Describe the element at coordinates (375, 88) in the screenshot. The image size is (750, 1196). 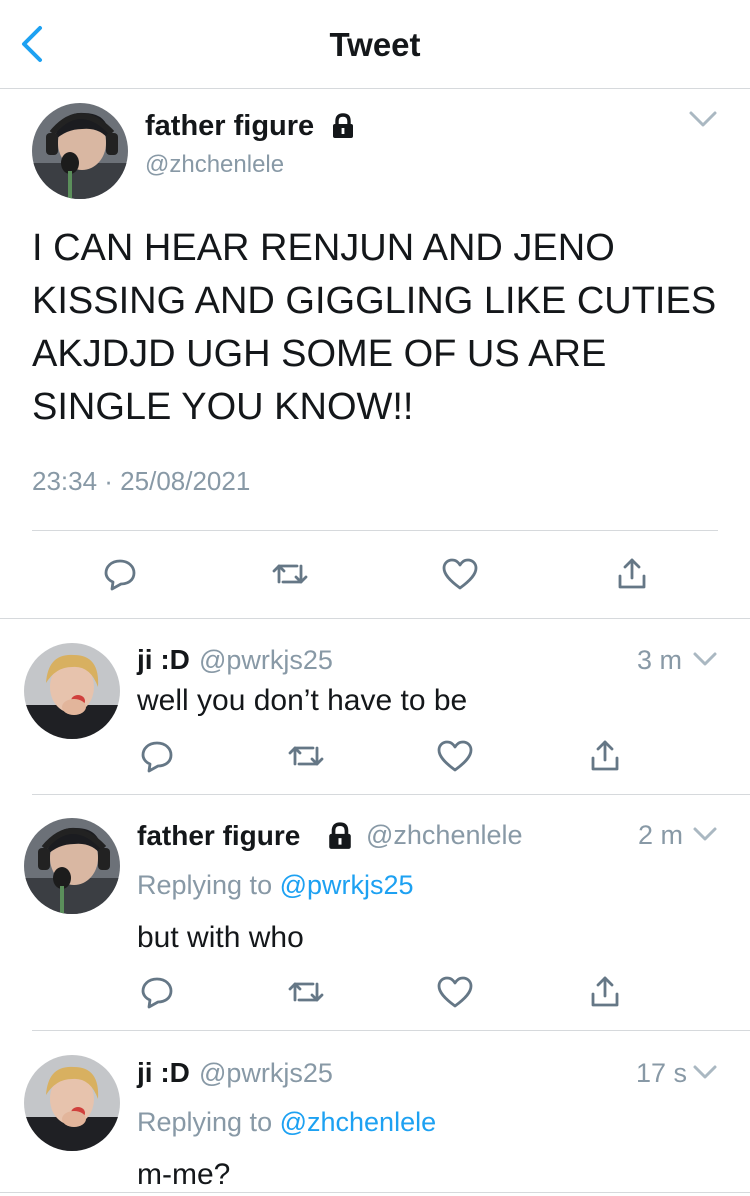
I see `header-divider` at that location.